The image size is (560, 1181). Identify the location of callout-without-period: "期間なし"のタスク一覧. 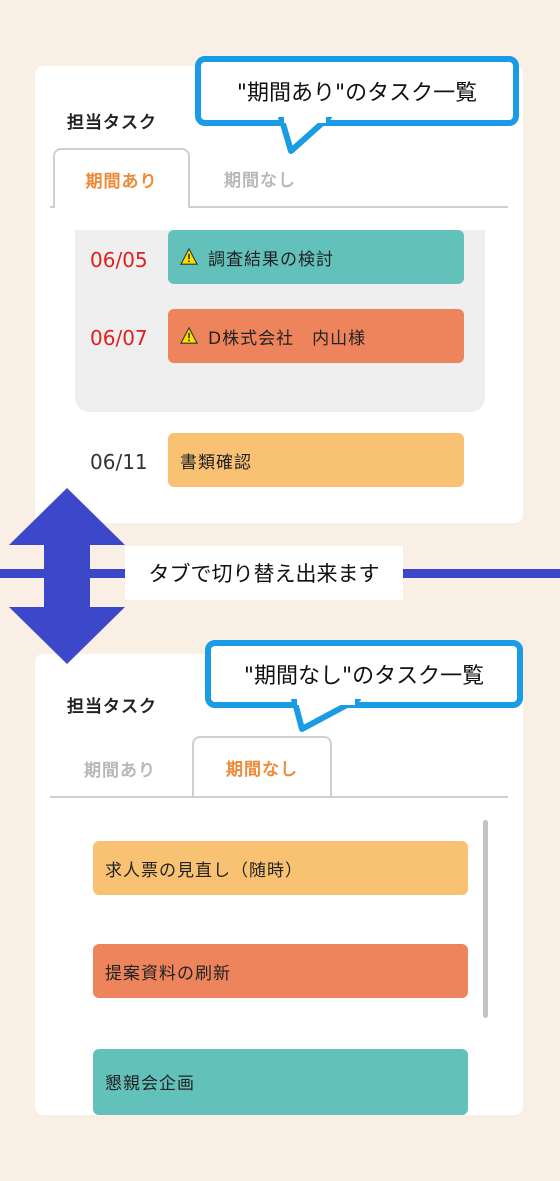
(364, 674).